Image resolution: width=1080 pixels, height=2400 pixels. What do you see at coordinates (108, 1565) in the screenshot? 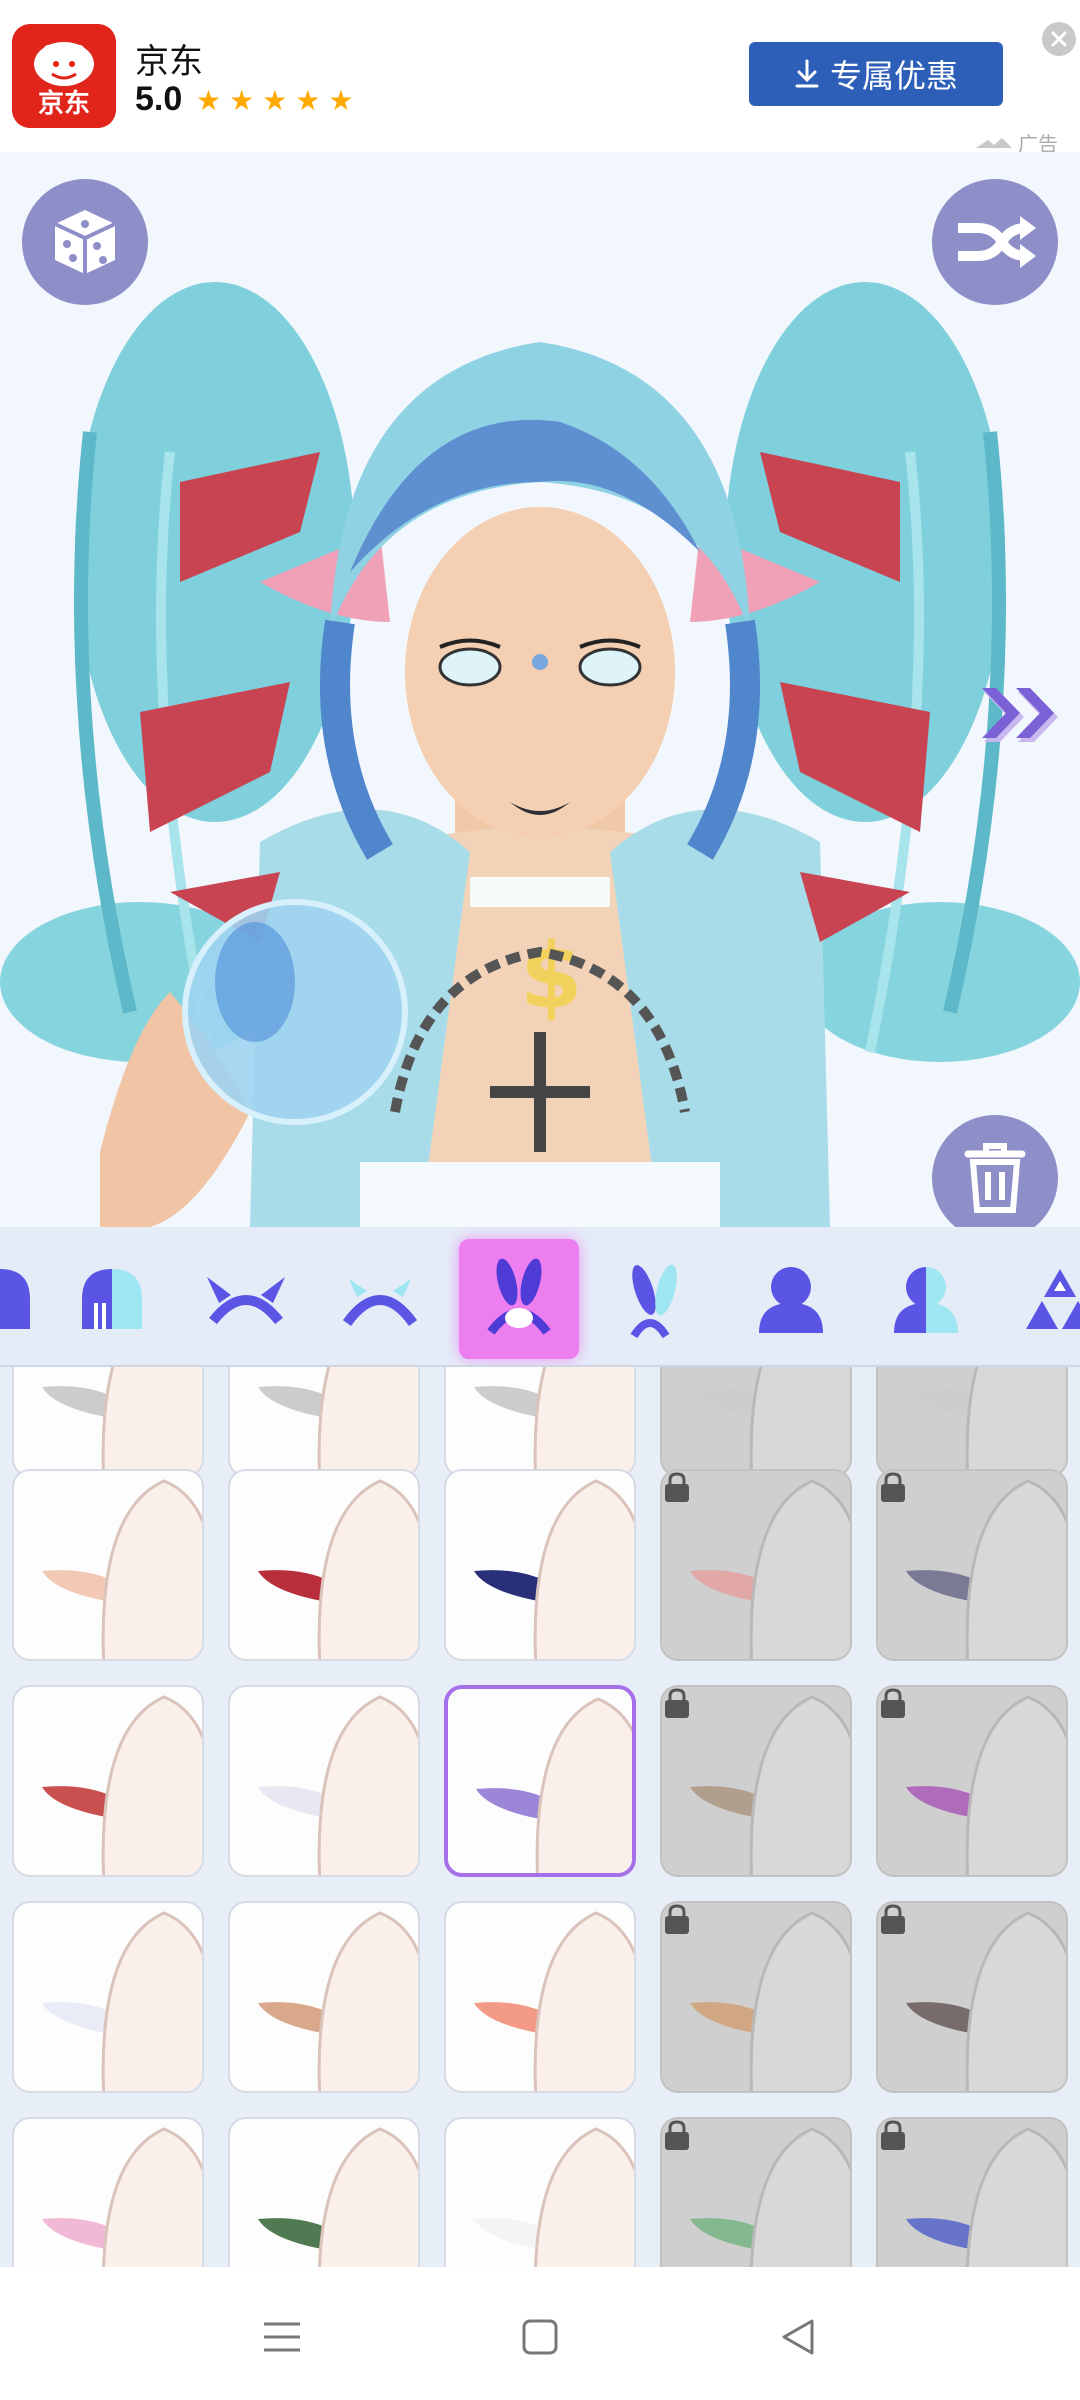
I see `item-tile-elf-ear` at bounding box center [108, 1565].